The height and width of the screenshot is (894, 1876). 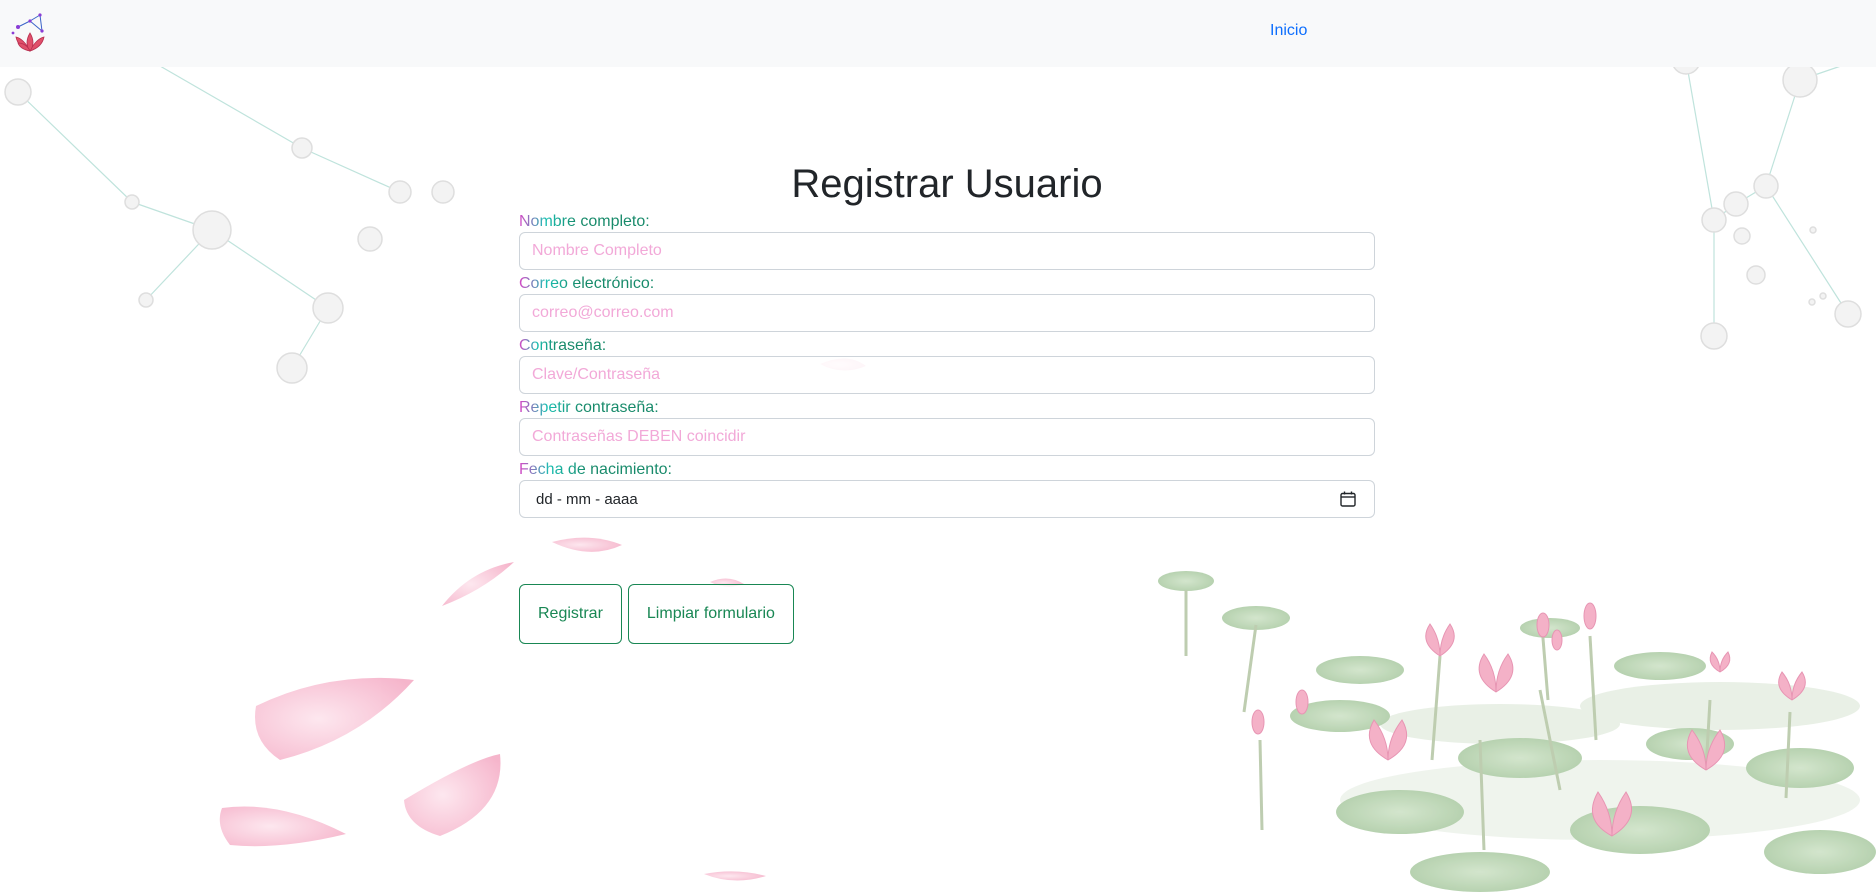 What do you see at coordinates (562, 343) in the screenshot?
I see `field-label: Contraseña:` at bounding box center [562, 343].